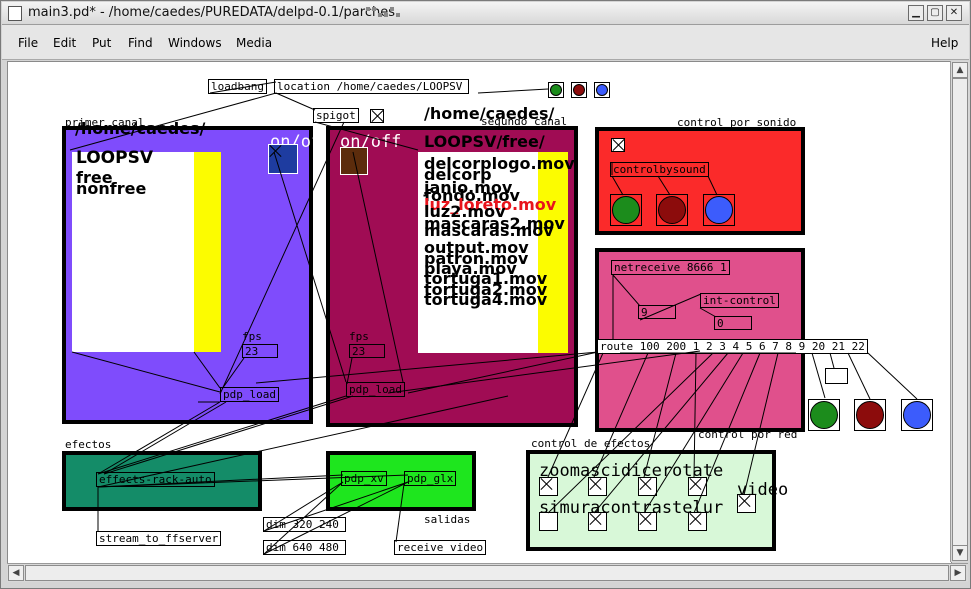  I want to click on horizontal-scroll-thumb, so click(487, 573).